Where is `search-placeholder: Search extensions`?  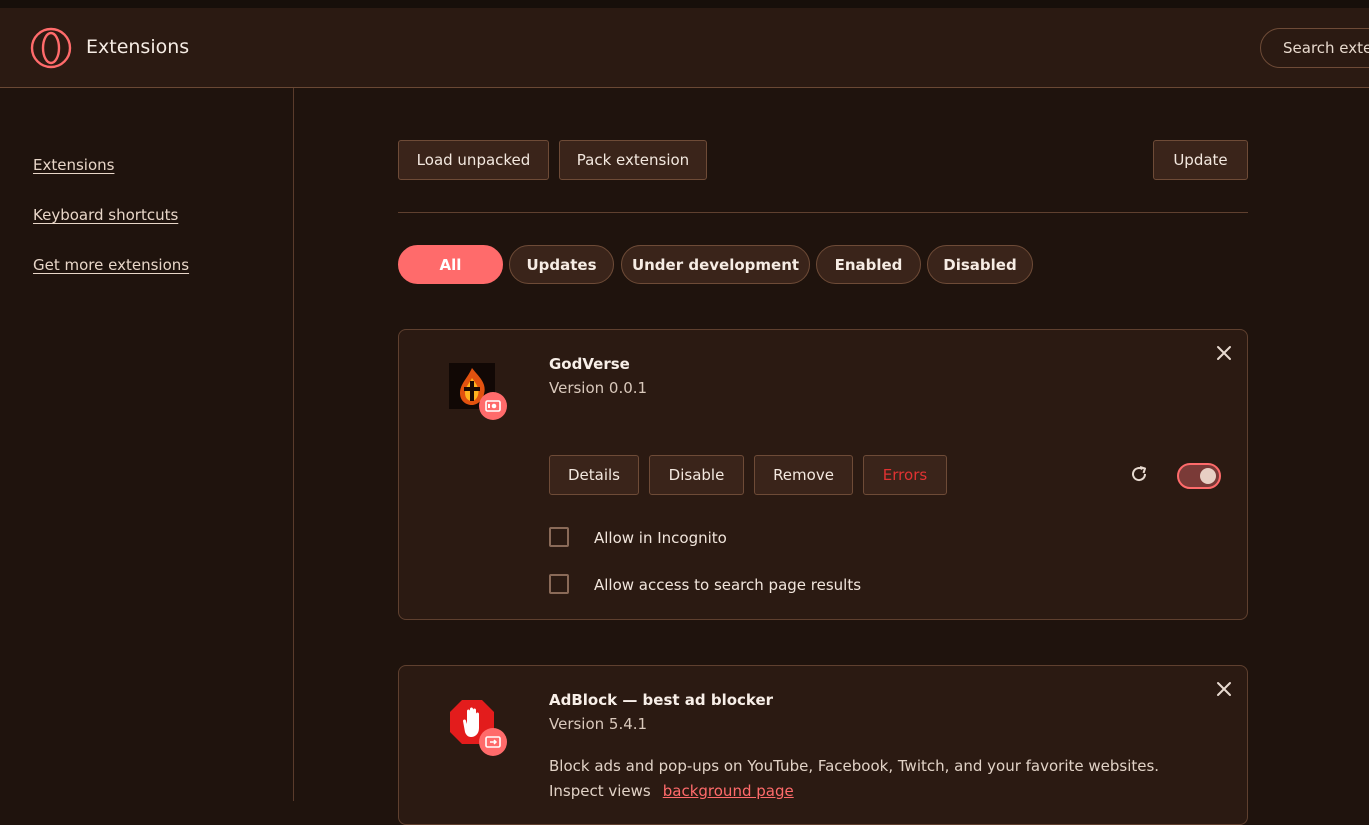 search-placeholder: Search extensions is located at coordinates (1326, 48).